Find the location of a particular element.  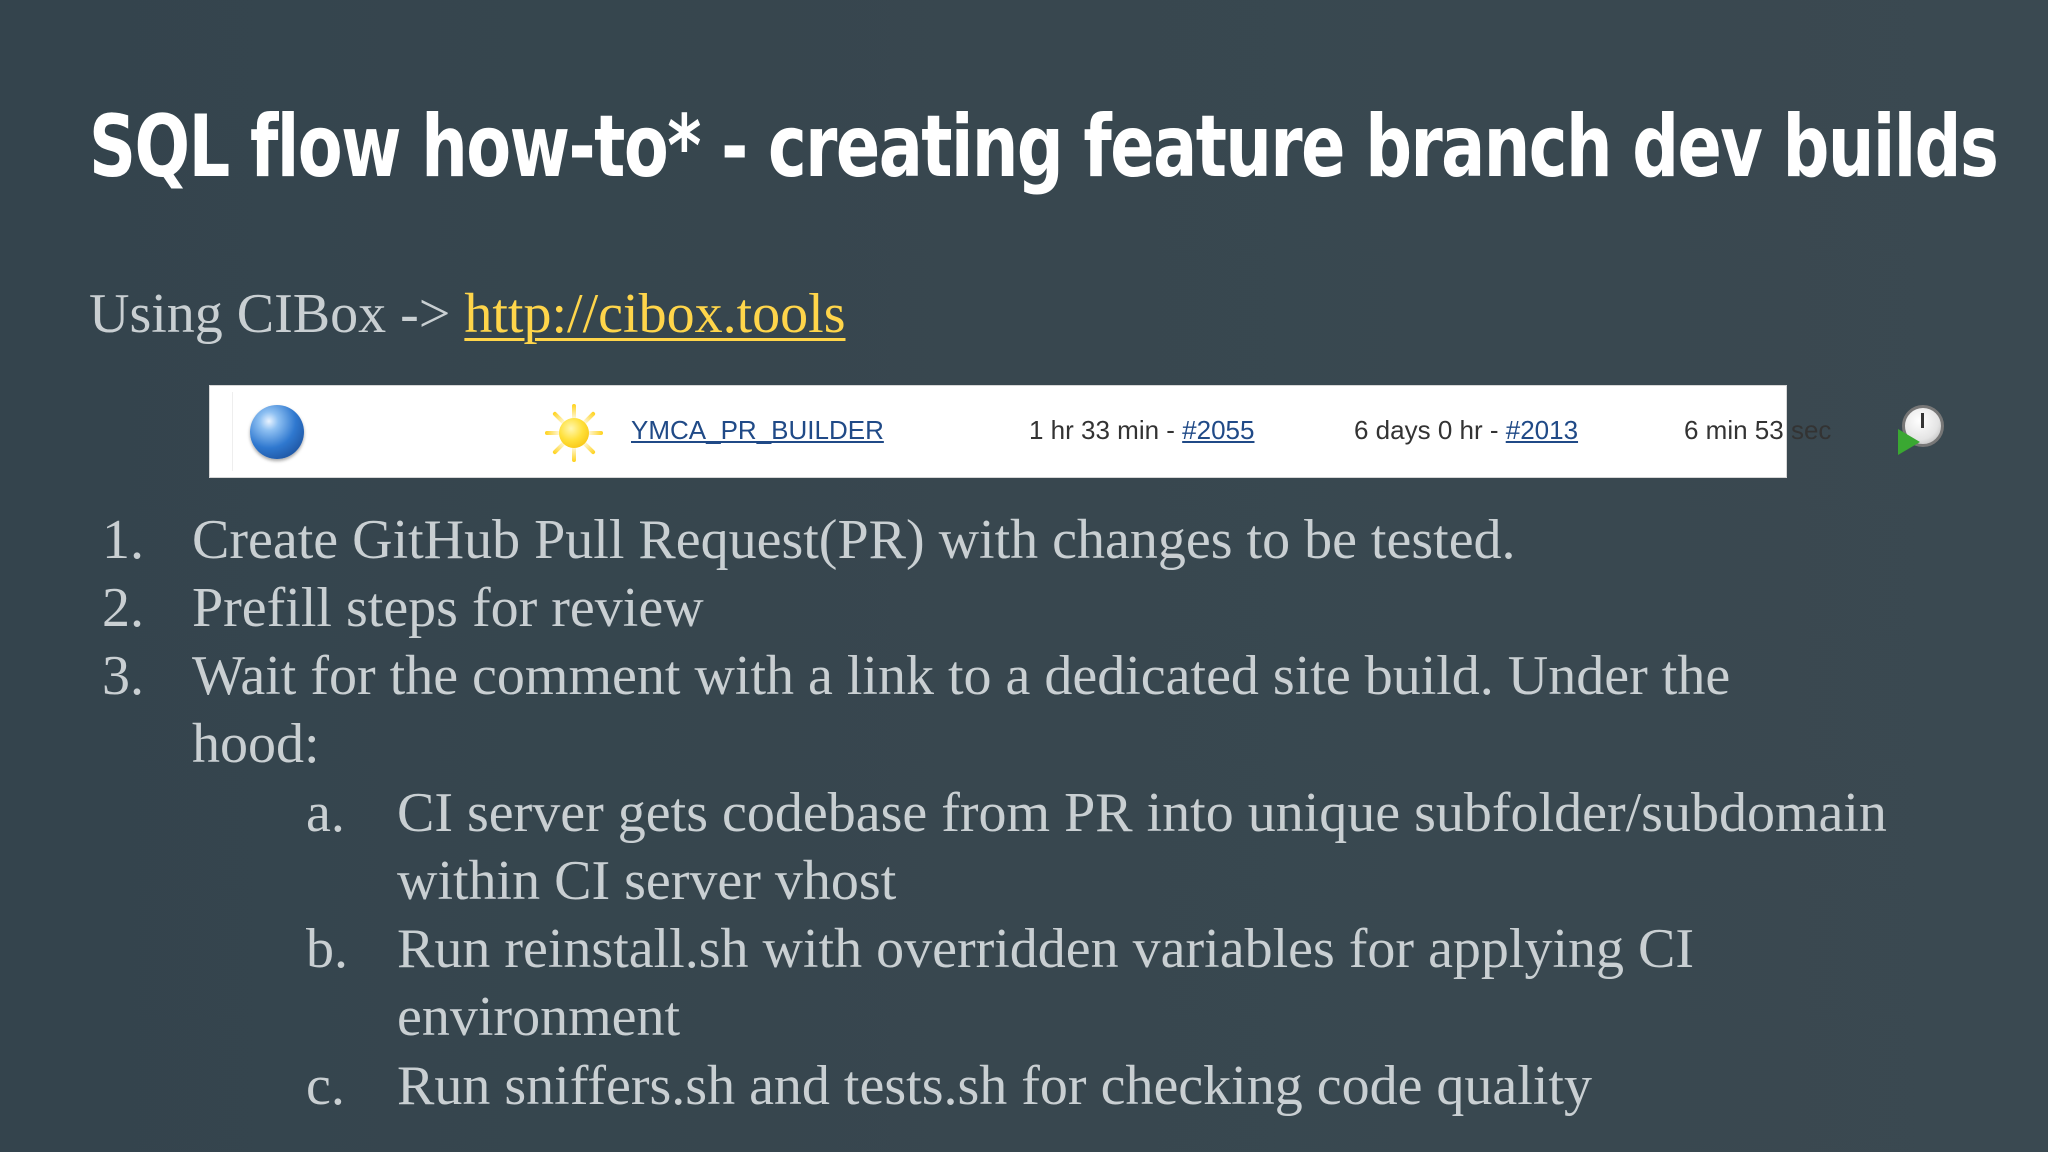

job-name-link: YMCA_PR_BUILDER is located at coordinates (757, 430).